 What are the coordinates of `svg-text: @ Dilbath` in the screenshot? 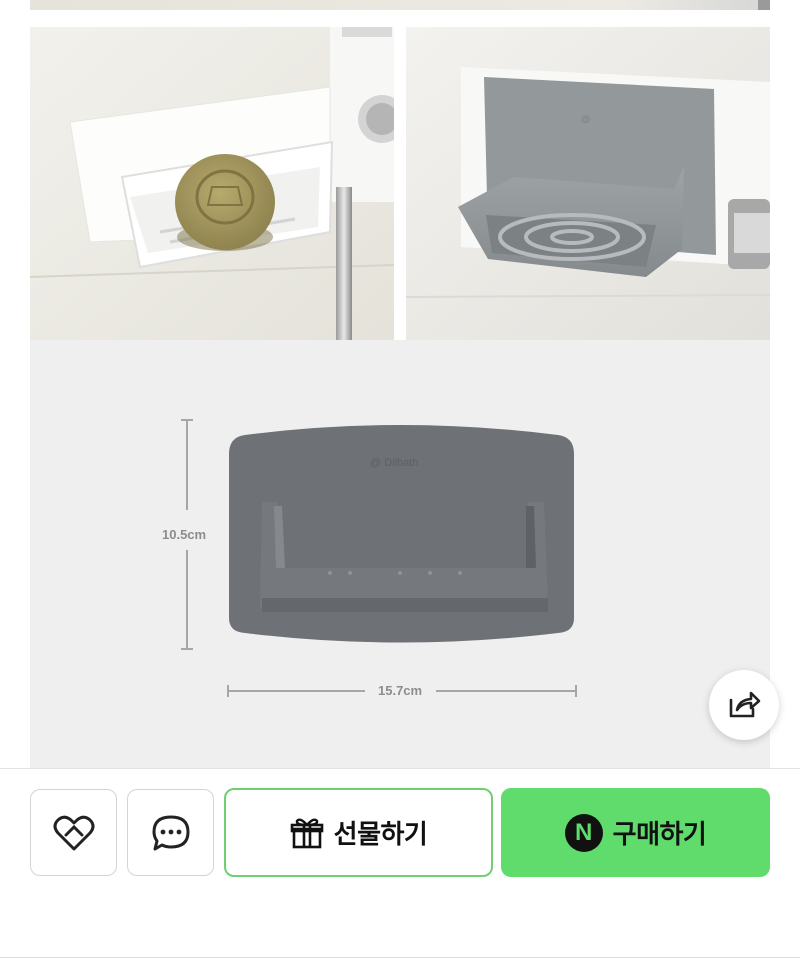 It's located at (394, 463).